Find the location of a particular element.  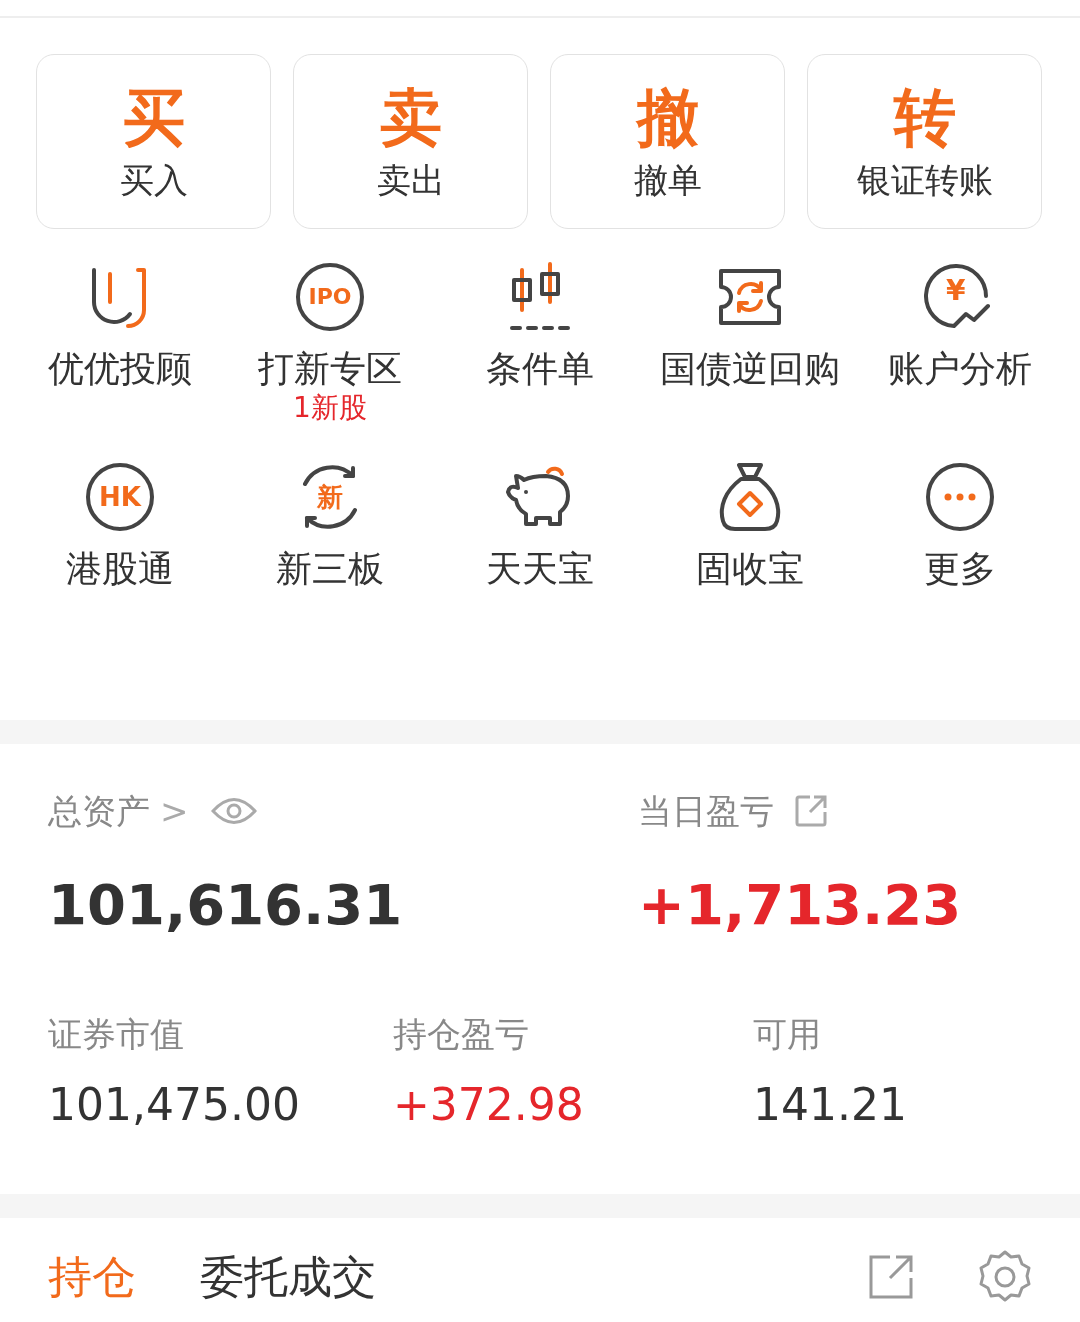

metric-value: 141.21 is located at coordinates (830, 1104).